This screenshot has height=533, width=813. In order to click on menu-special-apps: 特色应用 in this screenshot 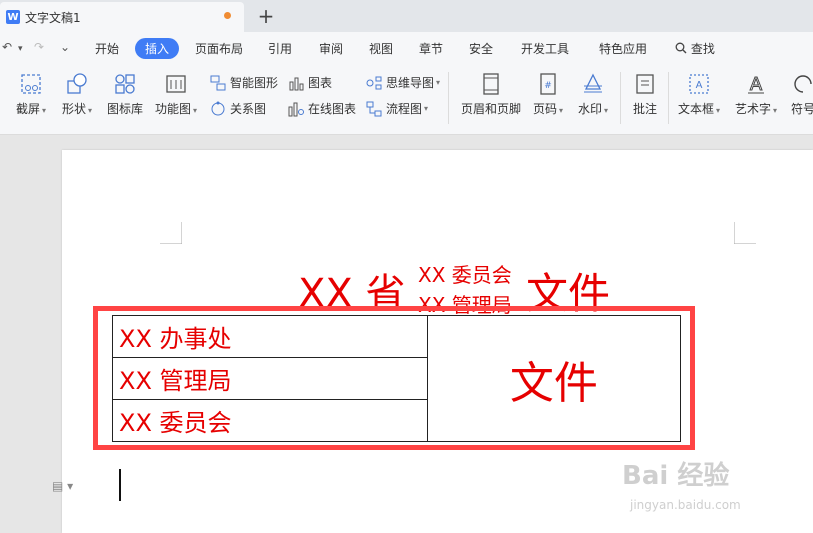, I will do `click(623, 48)`.